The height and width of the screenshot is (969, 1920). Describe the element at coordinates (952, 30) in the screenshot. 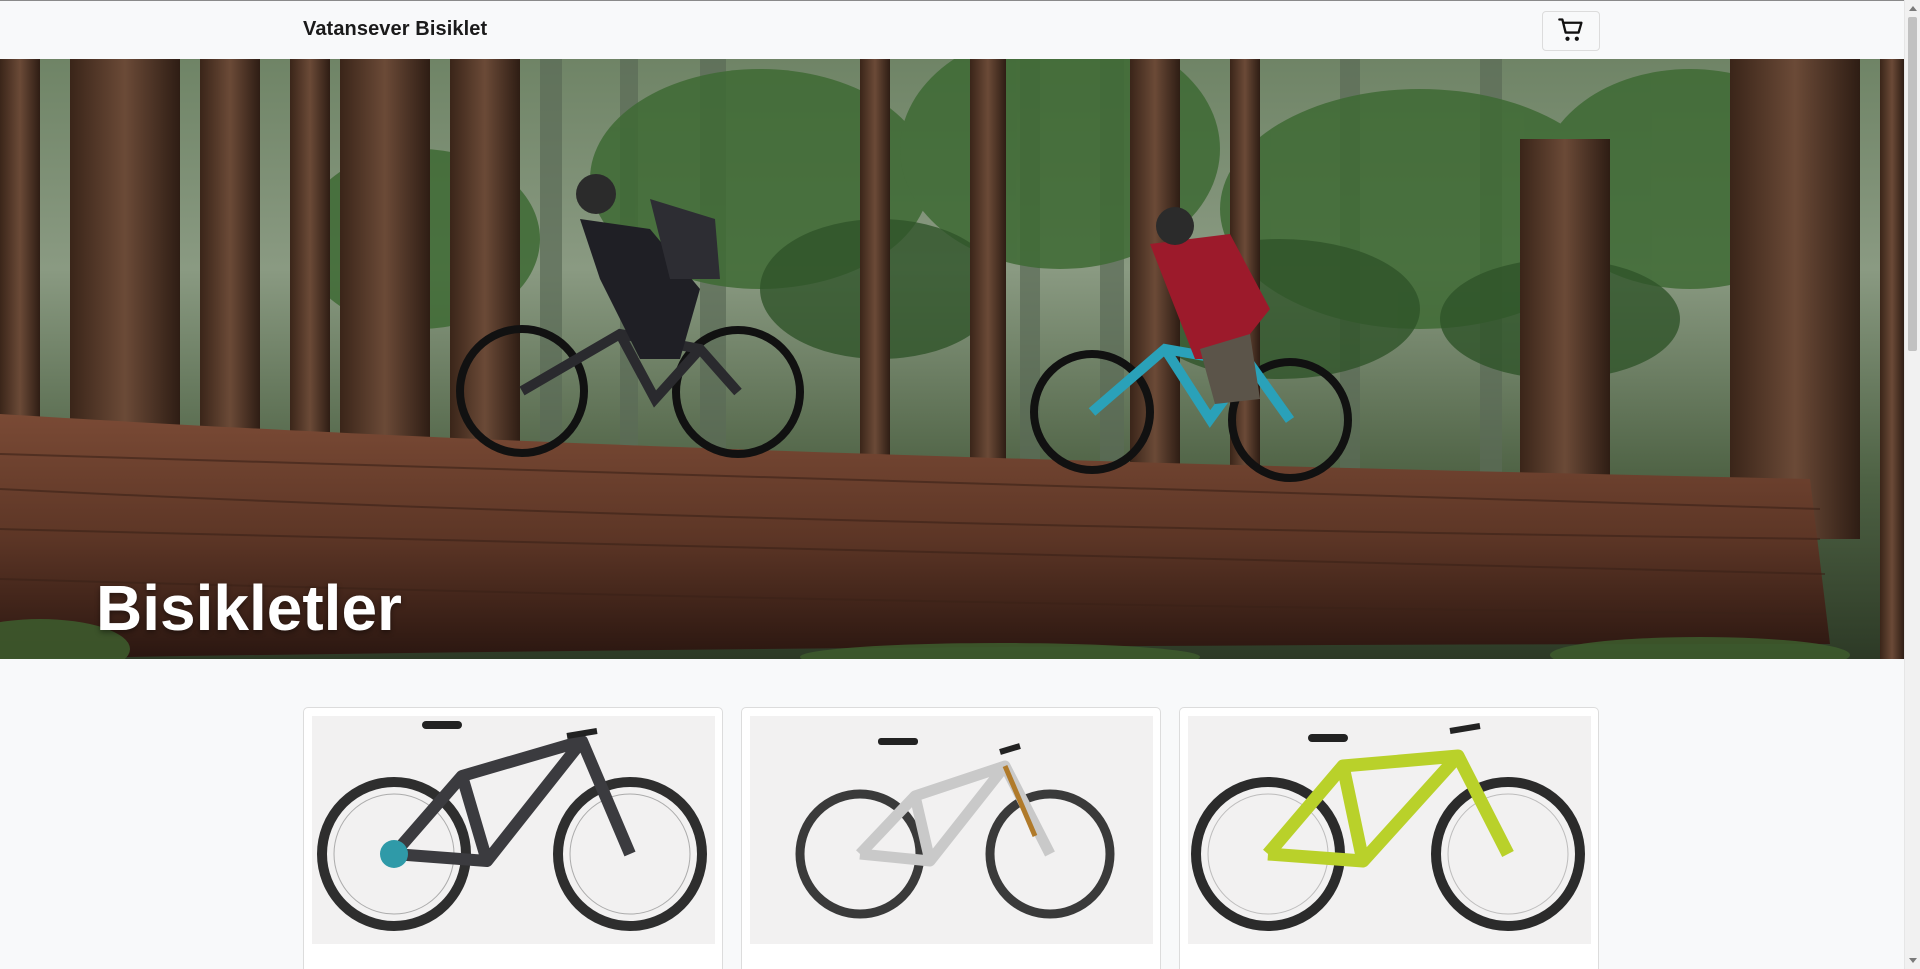

I see `navbar: Vatansever Bisiklet` at that location.